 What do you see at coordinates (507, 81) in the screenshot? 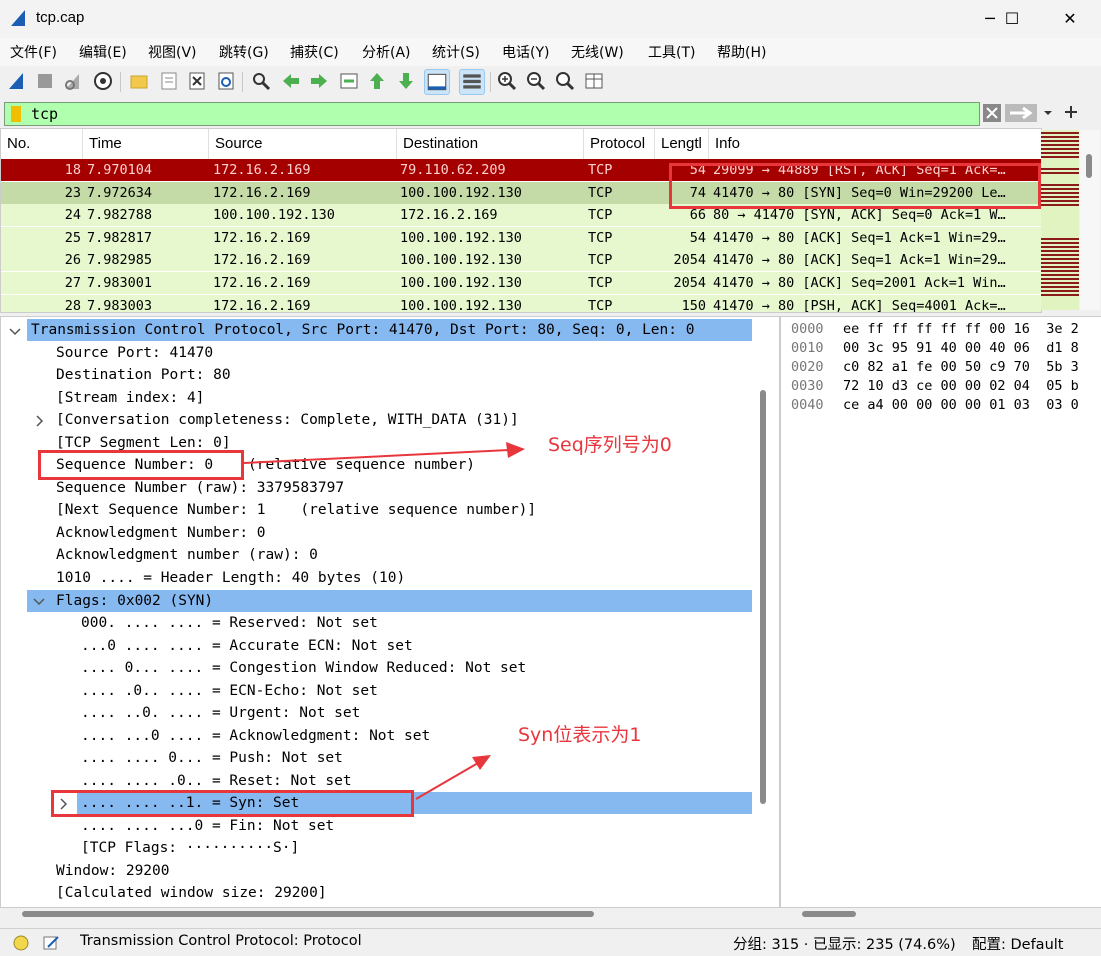
I see `zoom-in-icon` at bounding box center [507, 81].